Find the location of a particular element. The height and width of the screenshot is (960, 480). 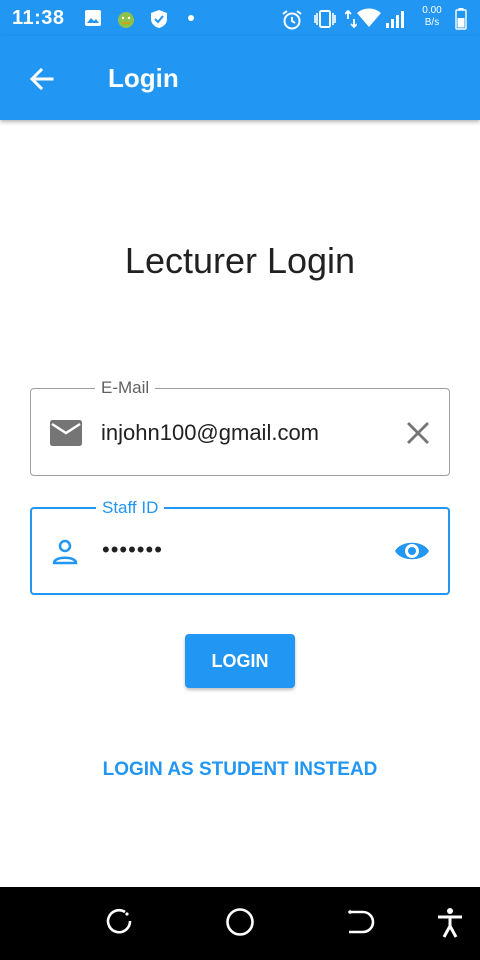

android-icon is located at coordinates (126, 20).